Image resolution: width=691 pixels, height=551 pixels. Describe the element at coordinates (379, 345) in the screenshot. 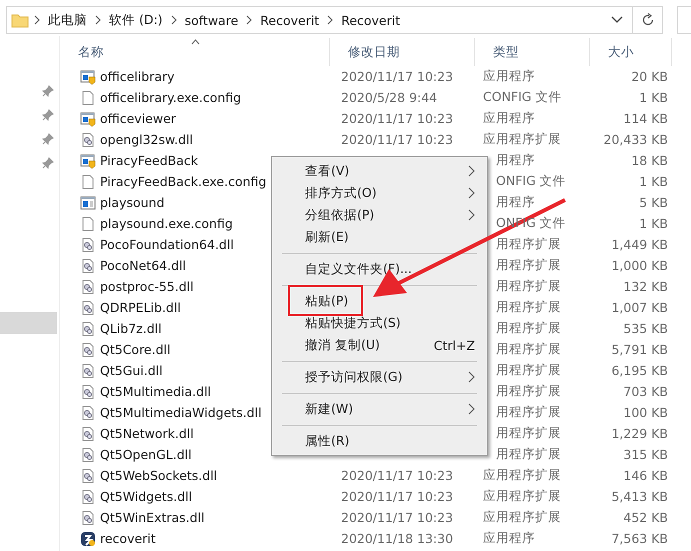

I see `menu-item: 撤消 复制(U) Ctrl+Z` at that location.